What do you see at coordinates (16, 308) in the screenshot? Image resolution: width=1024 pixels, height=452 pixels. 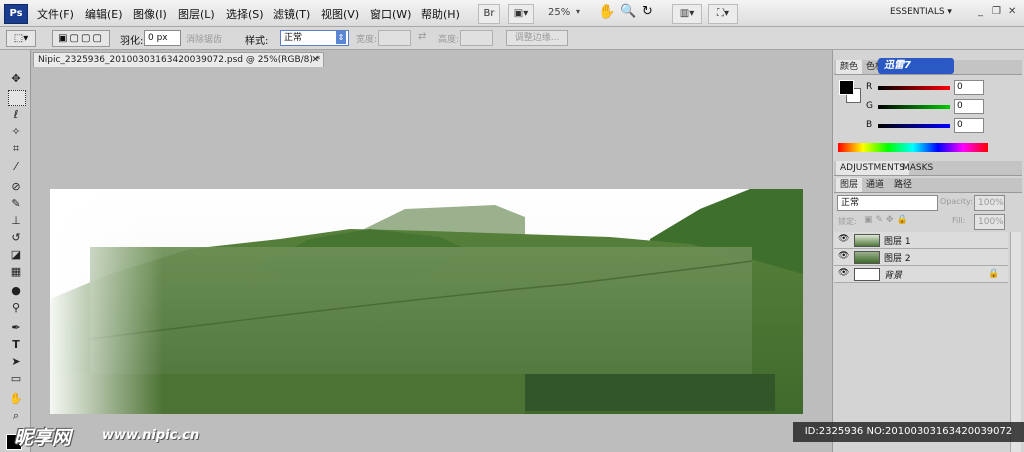 I see `dodge-tool-icon: ⚲` at bounding box center [16, 308].